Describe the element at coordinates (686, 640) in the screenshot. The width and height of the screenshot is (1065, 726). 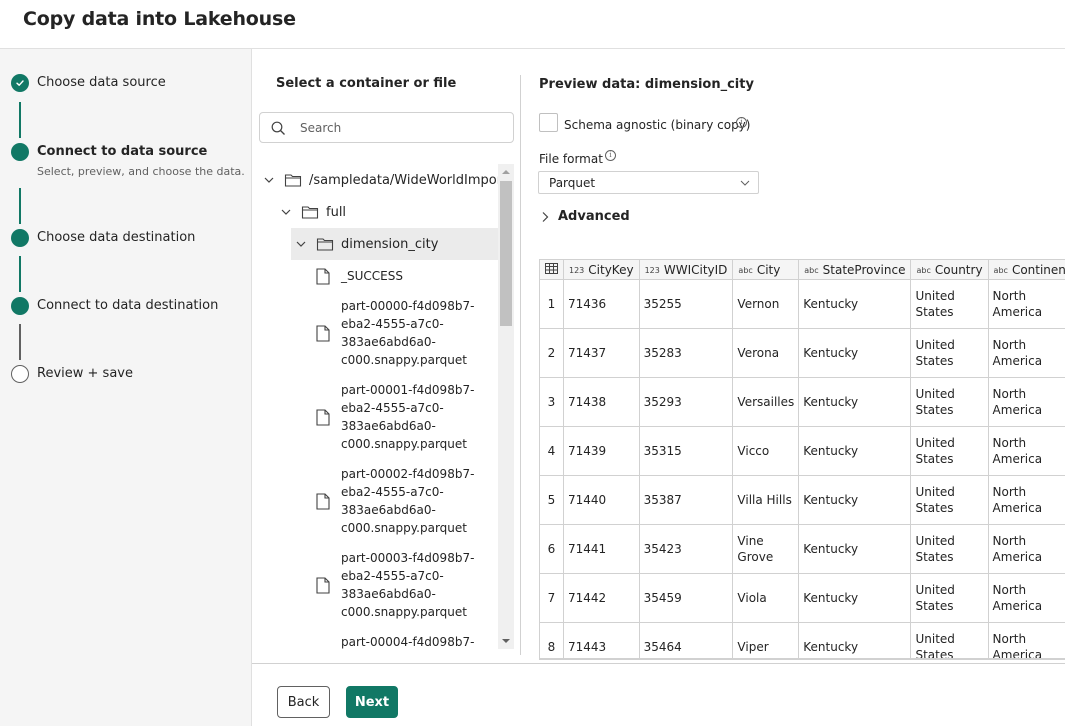
I see `table-cell: 35464` at that location.